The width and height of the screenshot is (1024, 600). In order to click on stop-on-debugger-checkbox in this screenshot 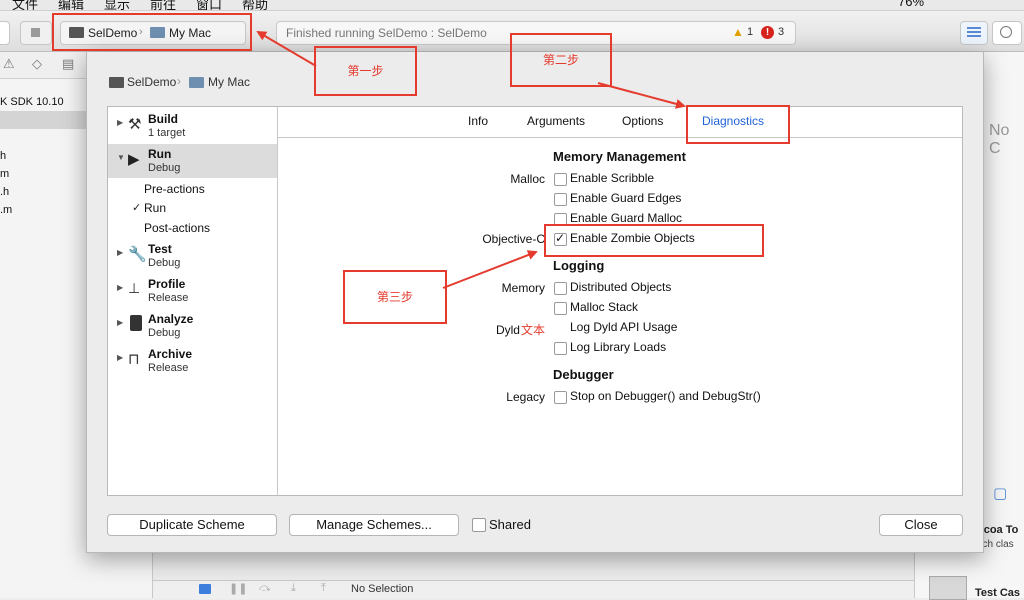, I will do `click(560, 397)`.